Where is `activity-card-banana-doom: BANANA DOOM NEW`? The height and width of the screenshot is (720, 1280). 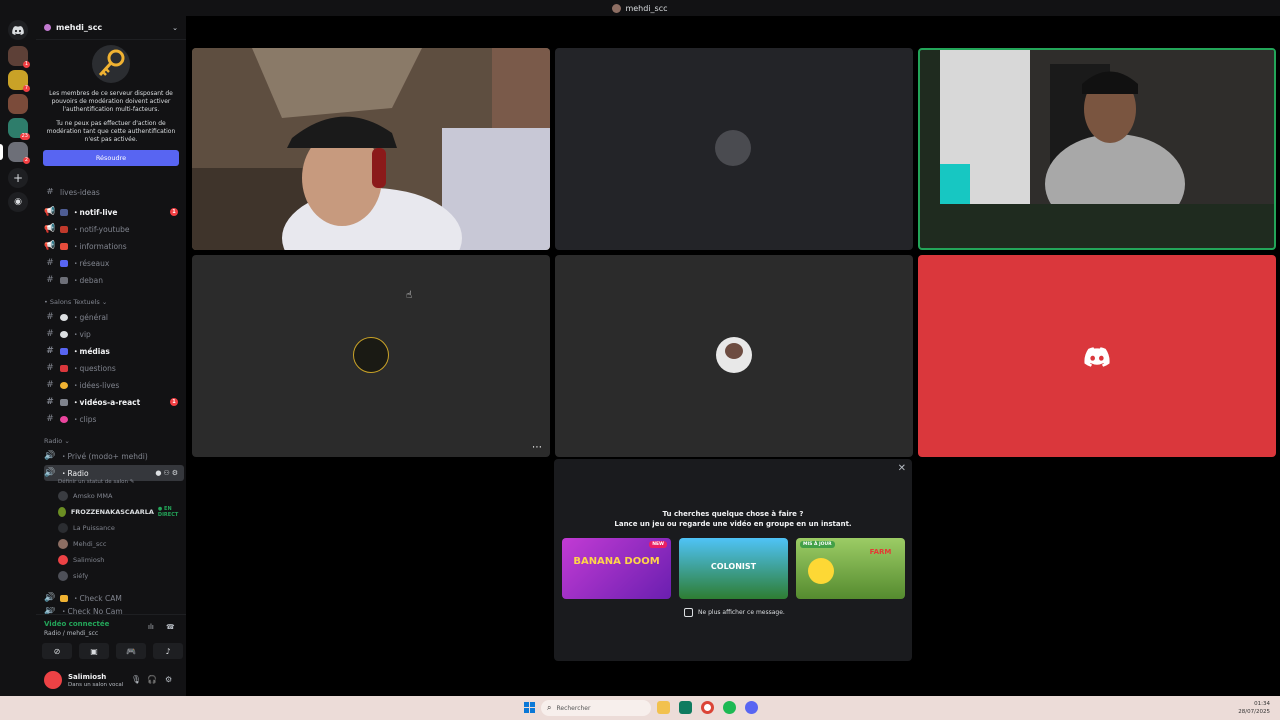 activity-card-banana-doom: BANANA DOOM NEW is located at coordinates (616, 568).